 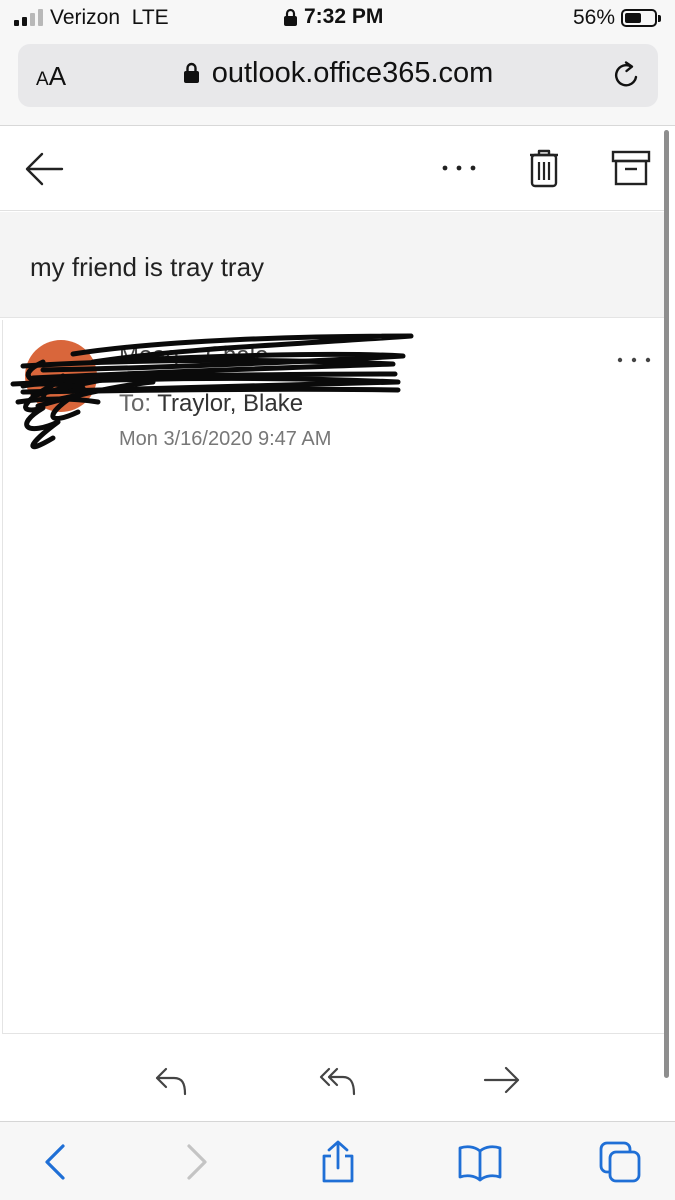 I want to click on forward-icon, so click(x=502, y=1080).